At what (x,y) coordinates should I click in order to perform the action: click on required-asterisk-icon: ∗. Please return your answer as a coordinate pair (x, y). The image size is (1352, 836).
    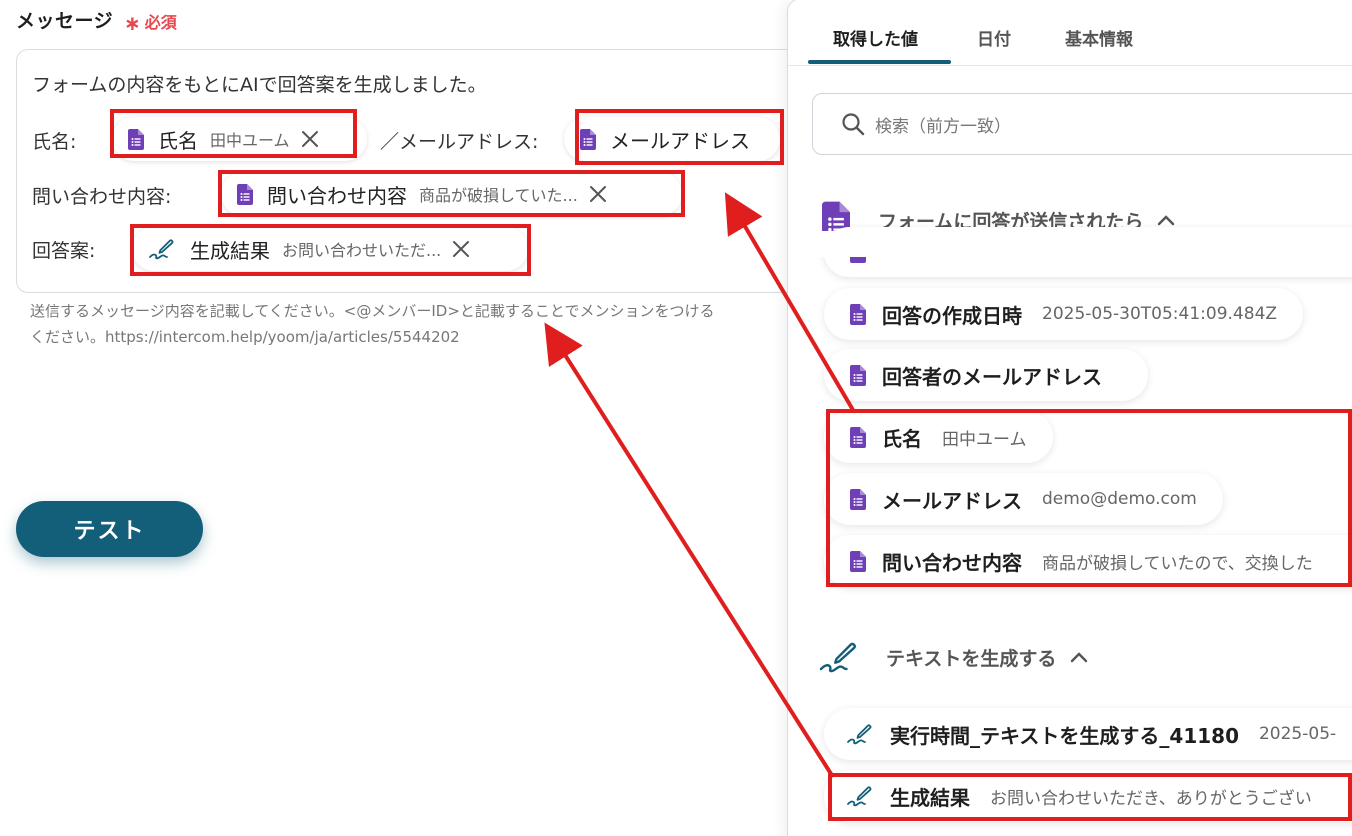
    Looking at the image, I should click on (132, 23).